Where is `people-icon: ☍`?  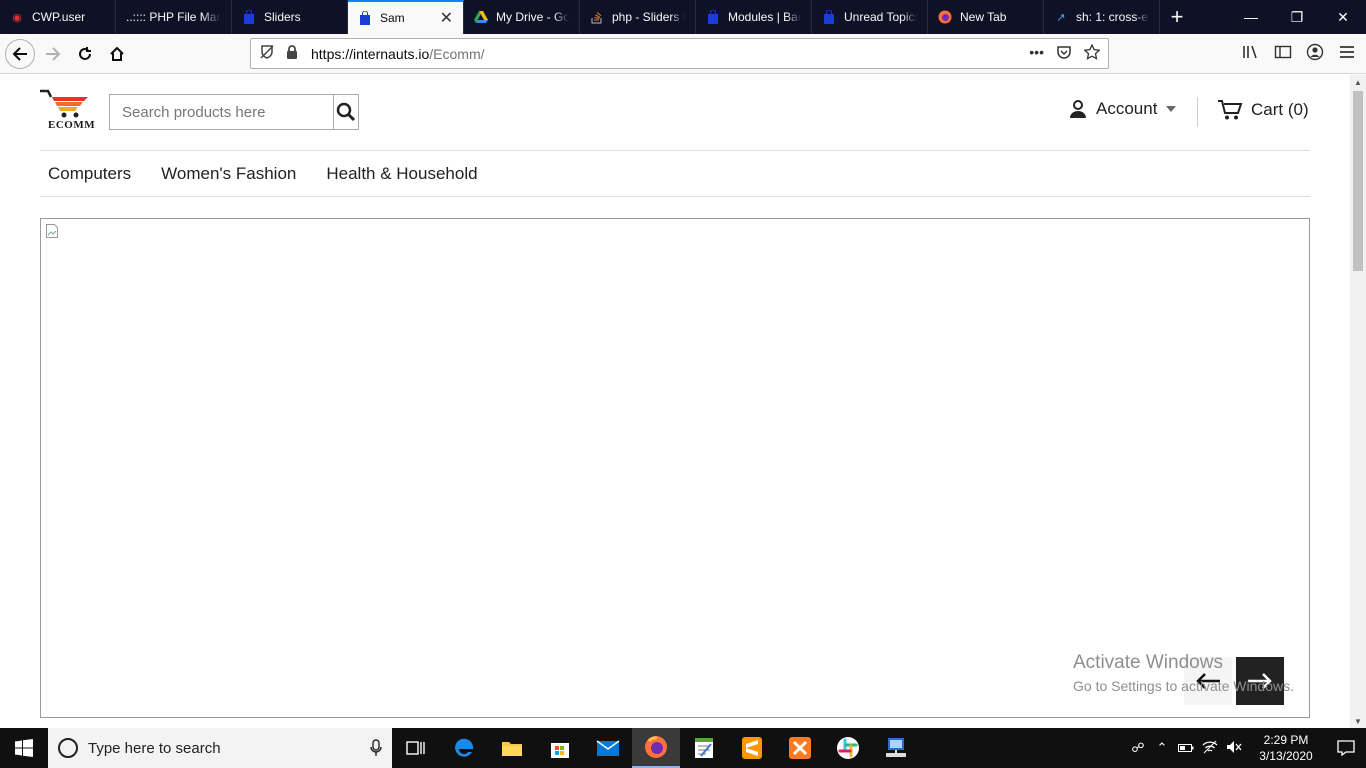
people-icon: ☍ is located at coordinates (1138, 748).